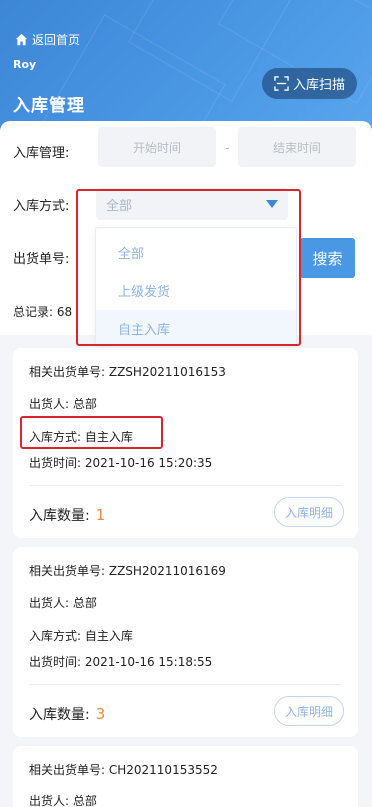 The width and height of the screenshot is (372, 807). Describe the element at coordinates (157, 147) in the screenshot. I see `start-time-field: 开始时间` at that location.